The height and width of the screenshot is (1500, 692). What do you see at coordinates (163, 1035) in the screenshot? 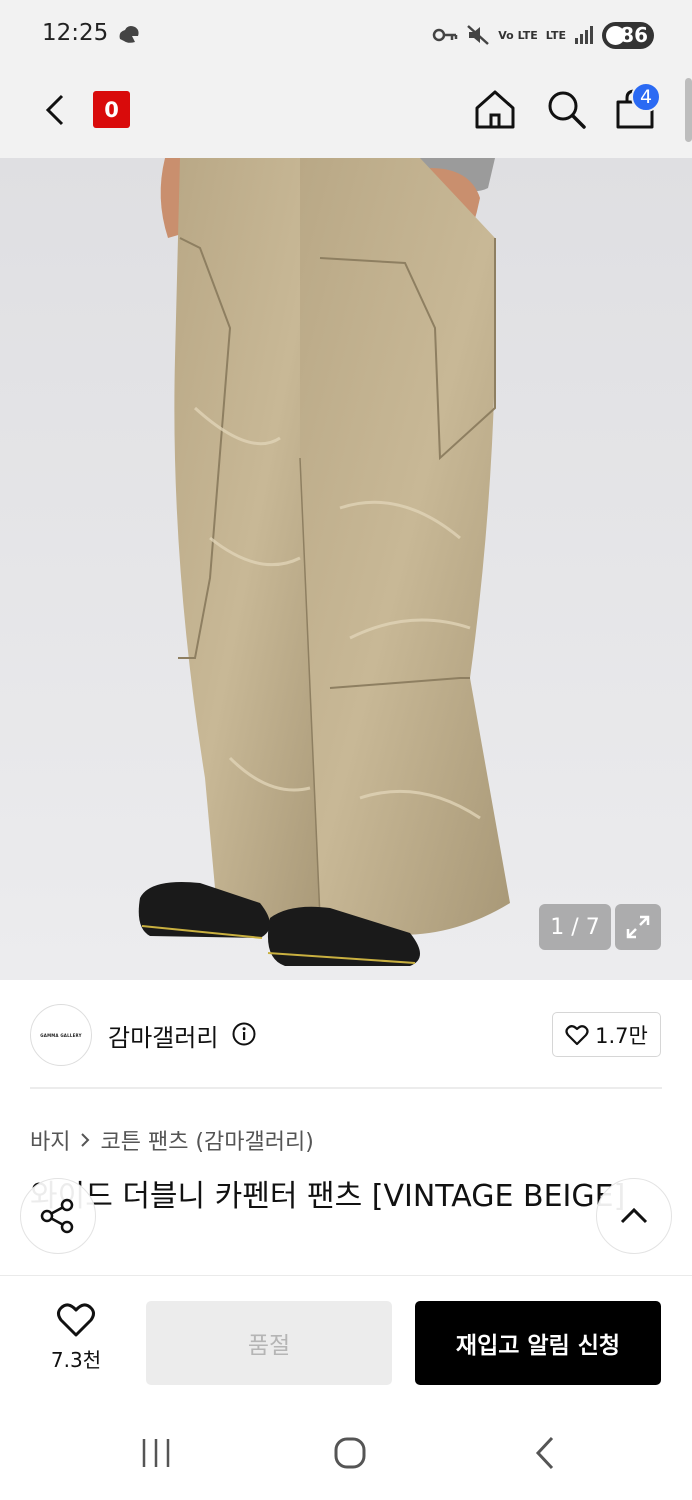
I see `brand-name: 감마갤러리` at bounding box center [163, 1035].